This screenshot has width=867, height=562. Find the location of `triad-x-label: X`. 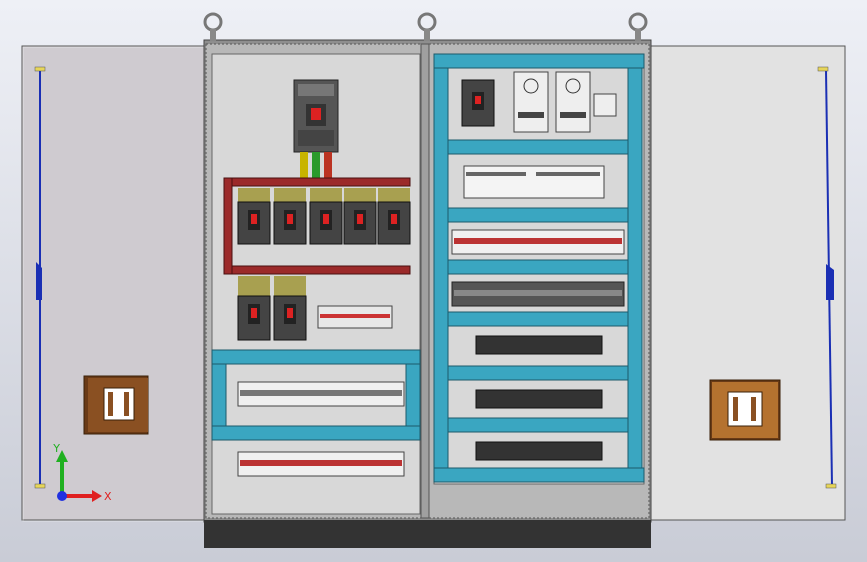

triad-x-label: X is located at coordinates (108, 496).